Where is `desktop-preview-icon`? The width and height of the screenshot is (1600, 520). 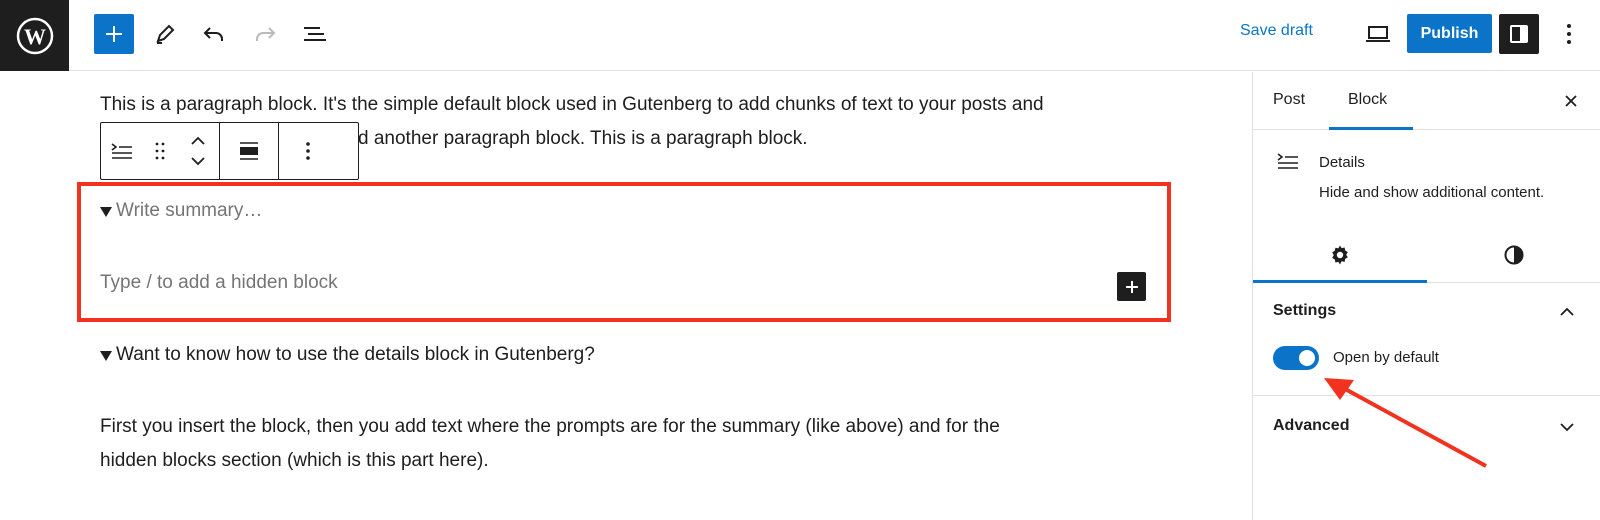 desktop-preview-icon is located at coordinates (1378, 34).